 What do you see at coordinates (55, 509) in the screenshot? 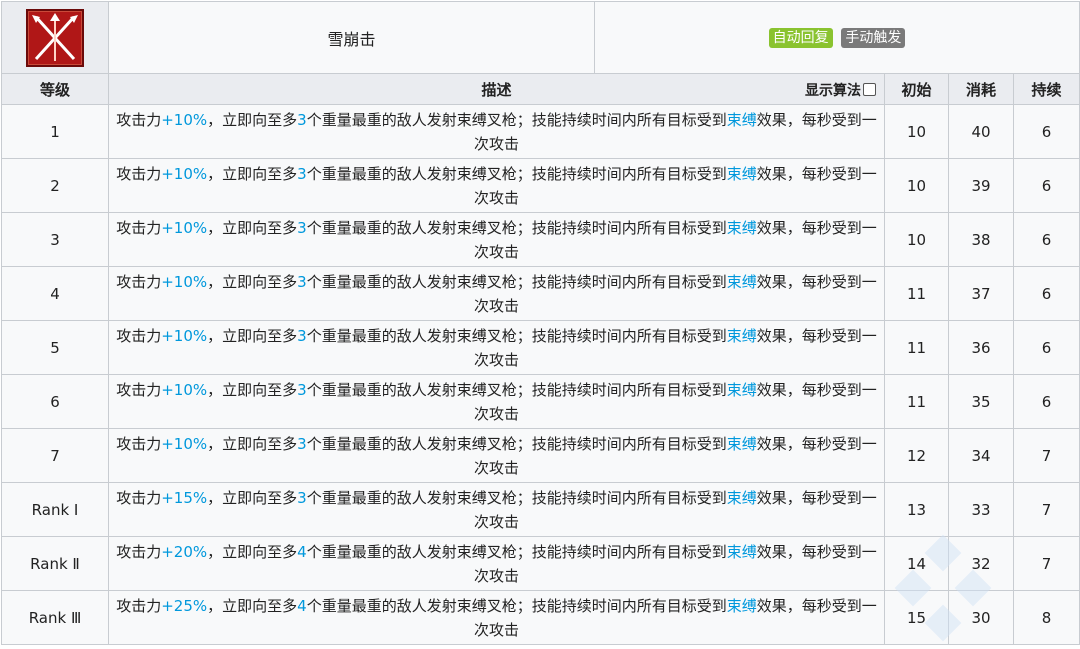
I see `row-level: Rank Ⅰ` at bounding box center [55, 509].